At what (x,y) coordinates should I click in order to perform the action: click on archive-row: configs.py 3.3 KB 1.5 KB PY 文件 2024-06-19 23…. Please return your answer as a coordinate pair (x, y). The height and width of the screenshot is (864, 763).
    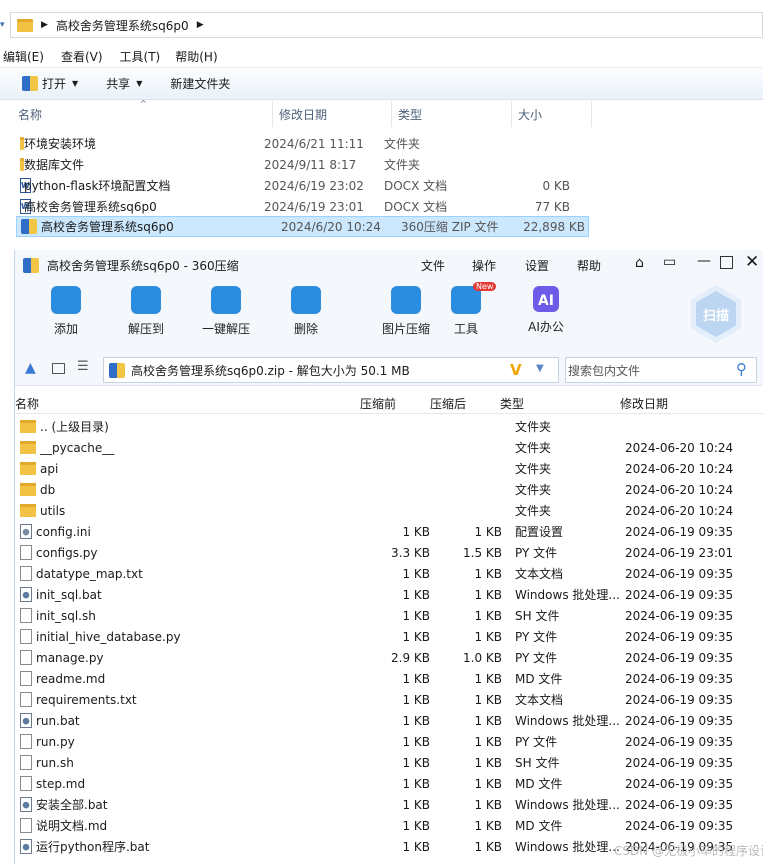
    Looking at the image, I should click on (389, 552).